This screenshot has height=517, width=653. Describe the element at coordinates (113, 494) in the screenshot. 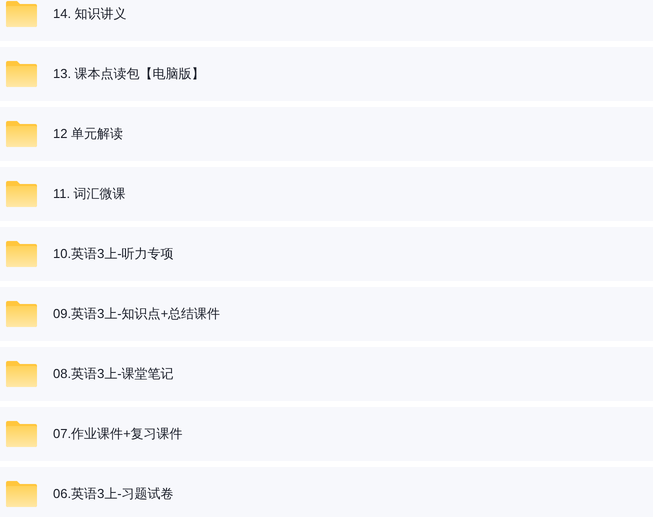

I see `folder-name: 06.英语3上-习题试卷` at that location.